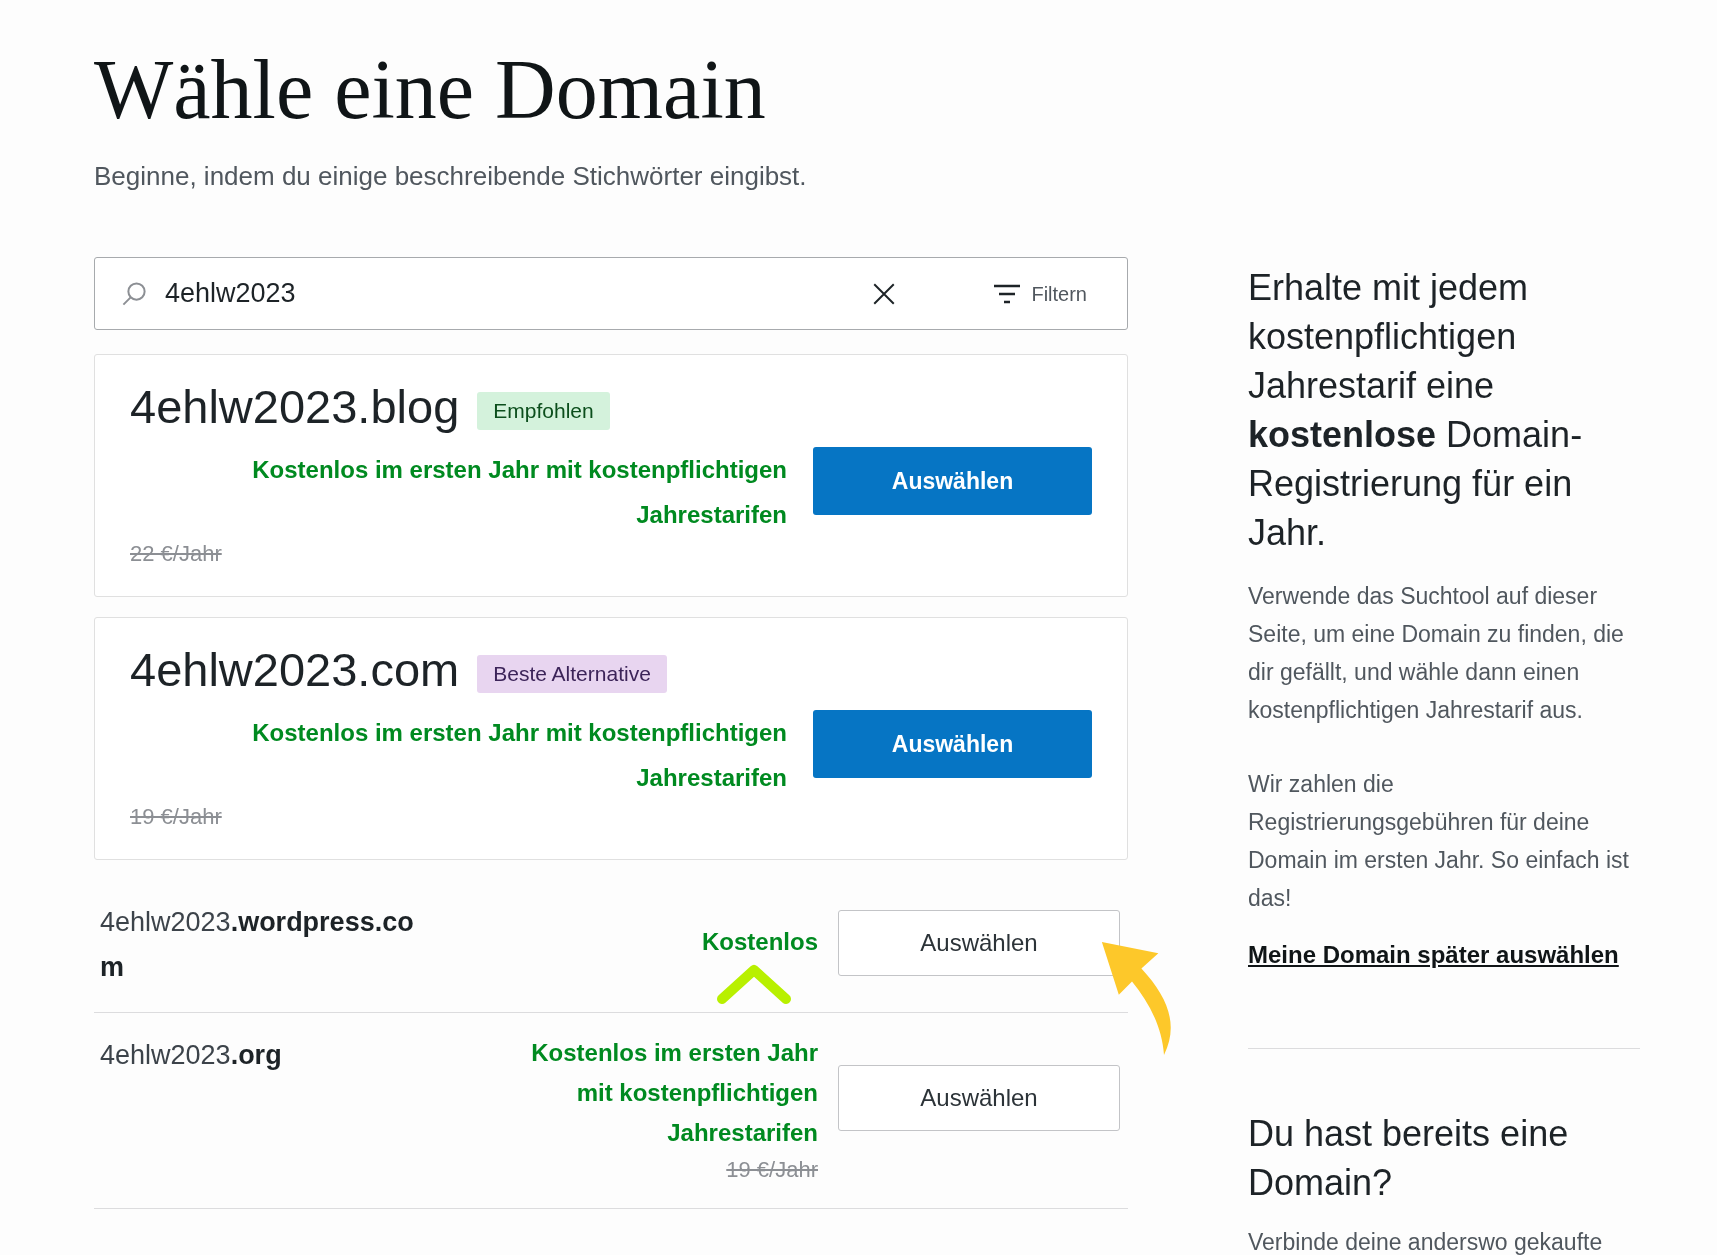 The height and width of the screenshot is (1255, 1717). Describe the element at coordinates (760, 942) in the screenshot. I see `offer-text: Kostenlos` at that location.